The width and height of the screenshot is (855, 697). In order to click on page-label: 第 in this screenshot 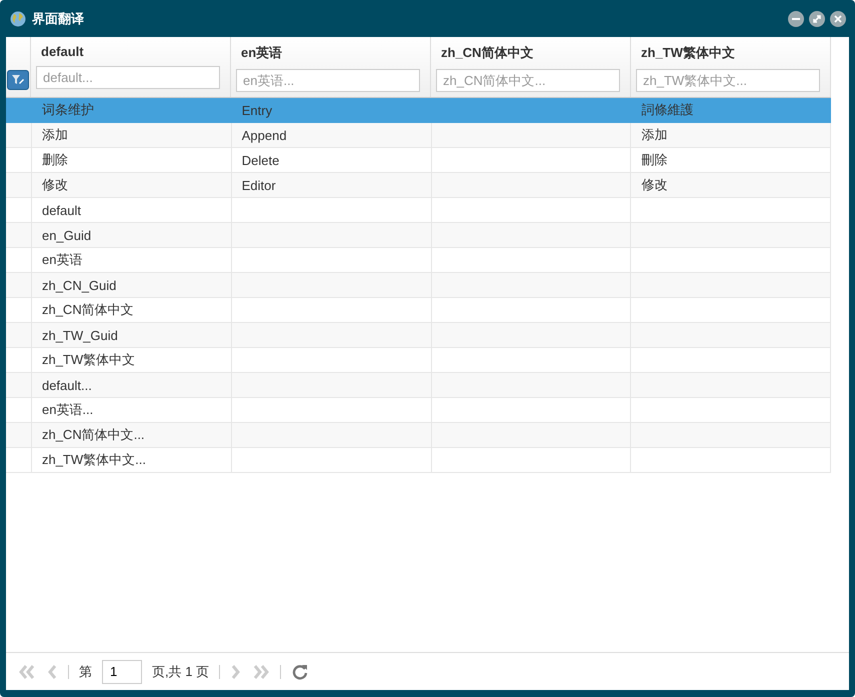, I will do `click(85, 671)`.